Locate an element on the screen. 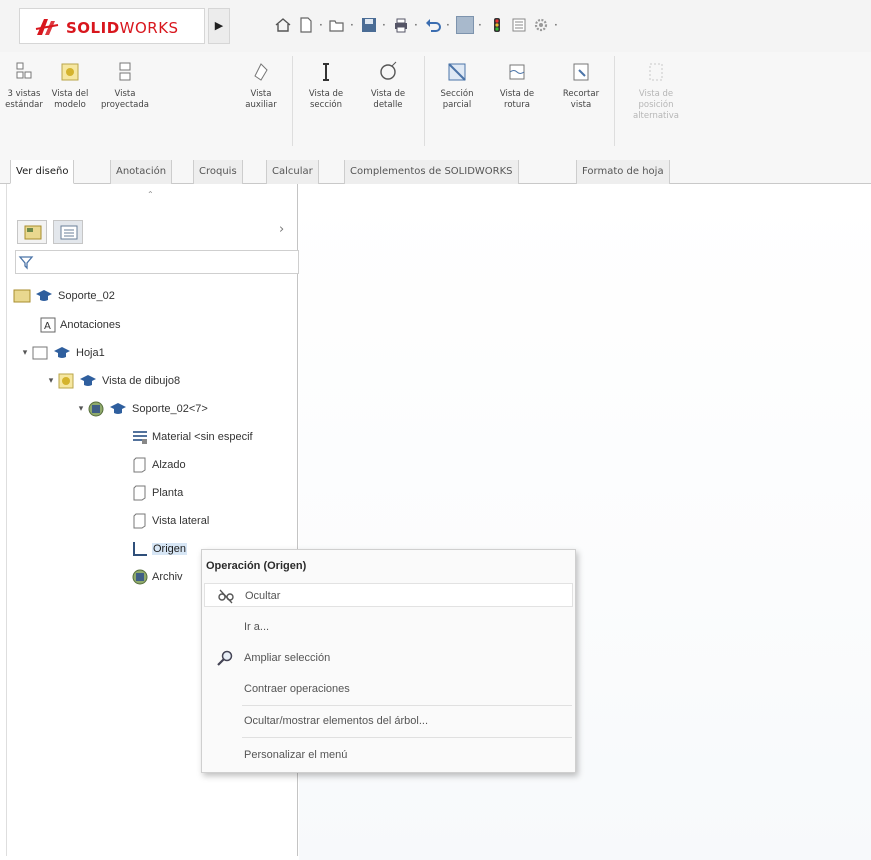  featuremanager-icon is located at coordinates (33, 232).